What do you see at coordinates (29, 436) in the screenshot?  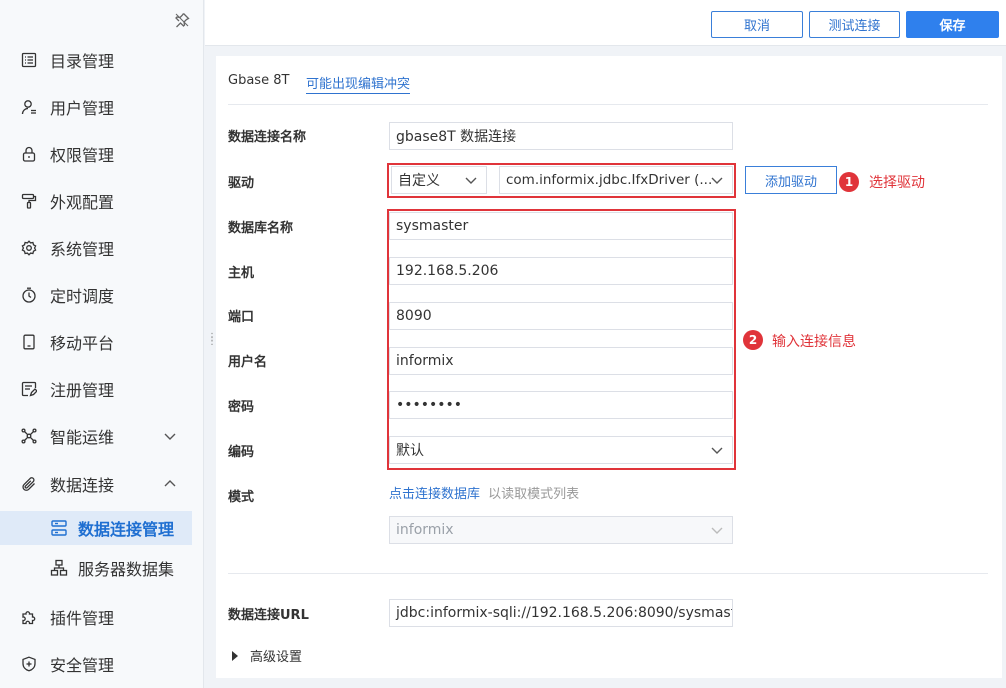 I see `network-icon` at bounding box center [29, 436].